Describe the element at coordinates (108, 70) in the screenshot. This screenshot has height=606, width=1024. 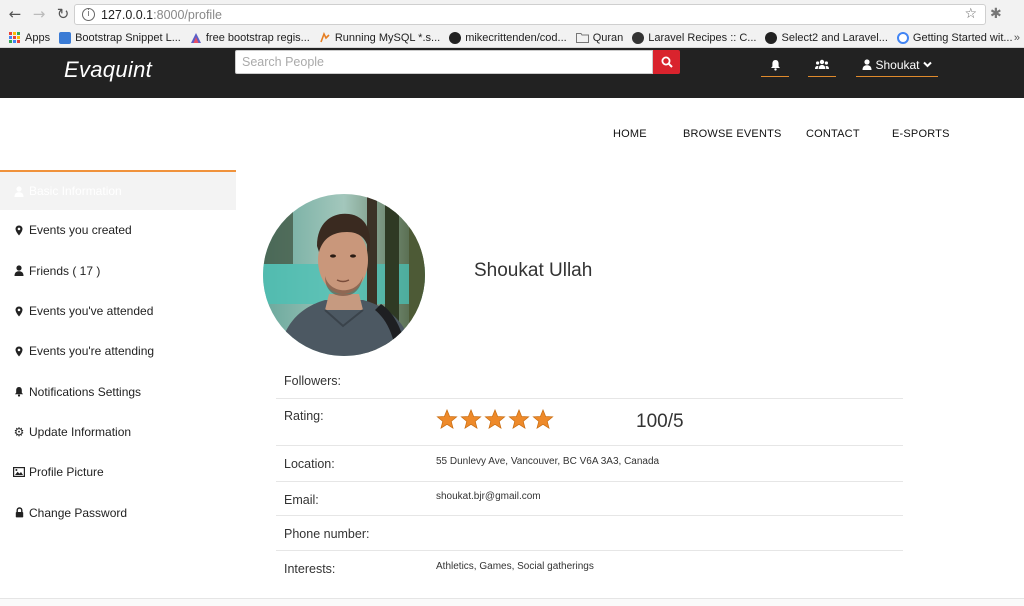
I see `brand-logo: Evaquint` at that location.